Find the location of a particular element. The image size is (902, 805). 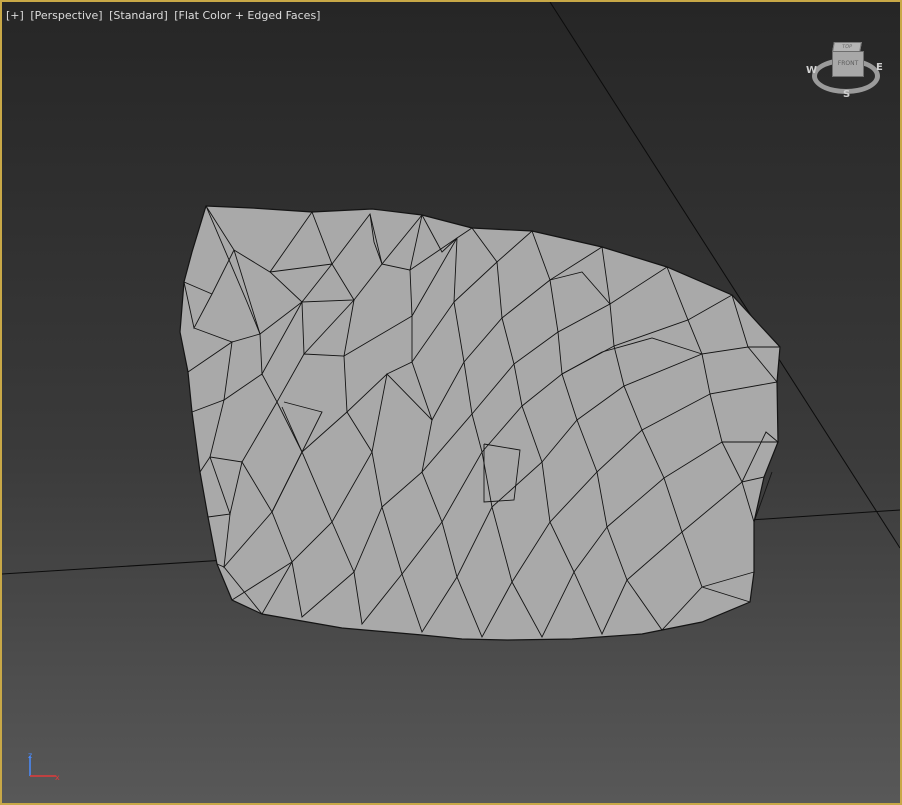

compass-west-label: W is located at coordinates (812, 70).